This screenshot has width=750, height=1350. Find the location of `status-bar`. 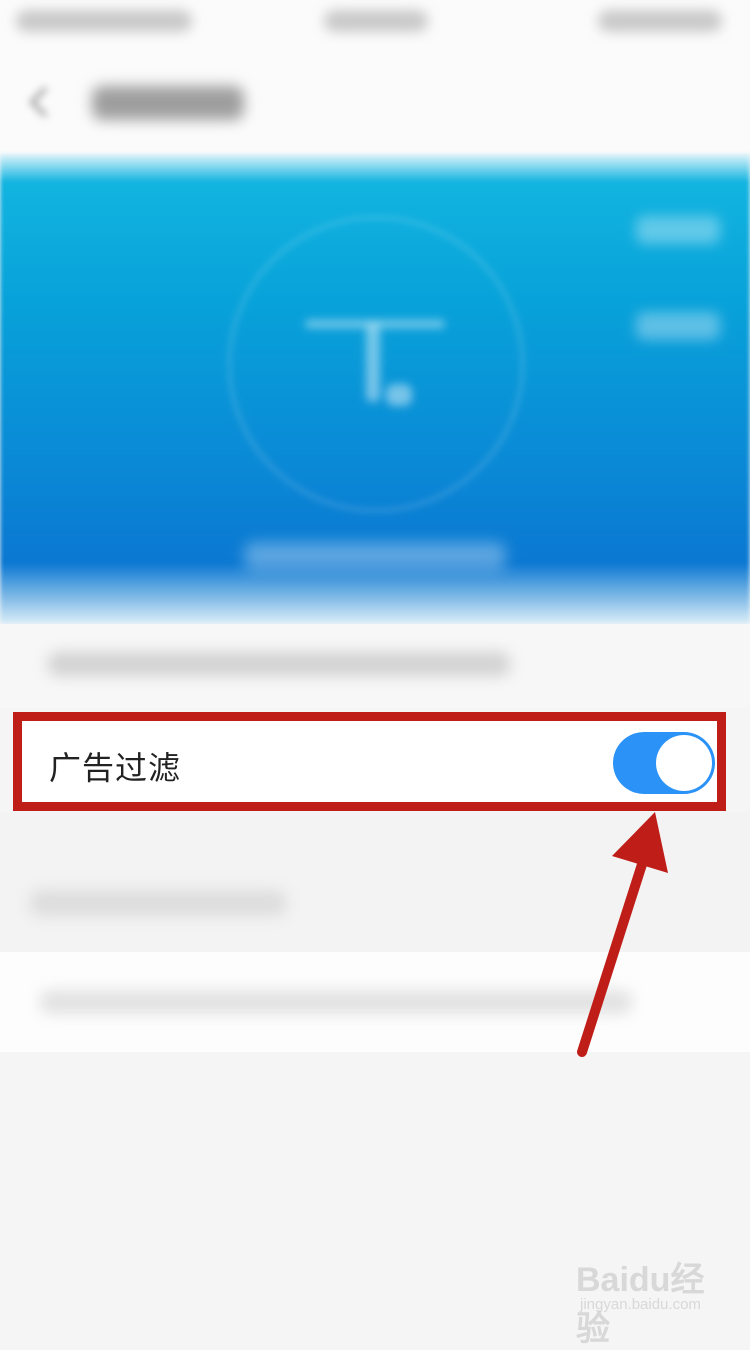

status-bar is located at coordinates (375, 22).